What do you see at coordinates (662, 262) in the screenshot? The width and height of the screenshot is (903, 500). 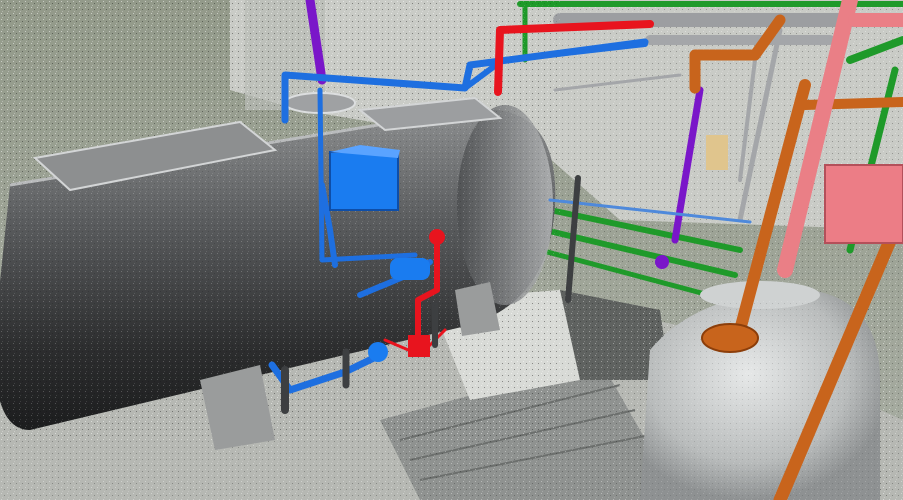 I see `purple-valve` at bounding box center [662, 262].